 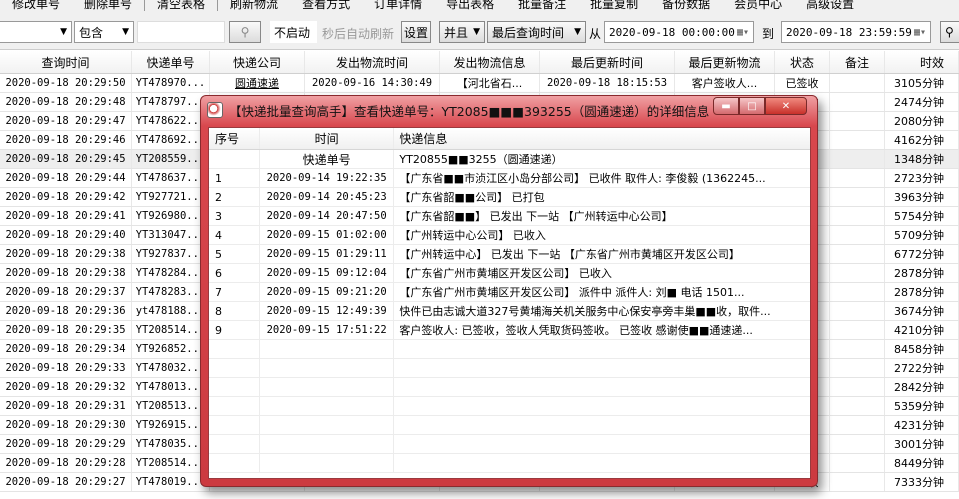 I want to click on toolbar-button-2: 清空表格, so click(x=181, y=6).